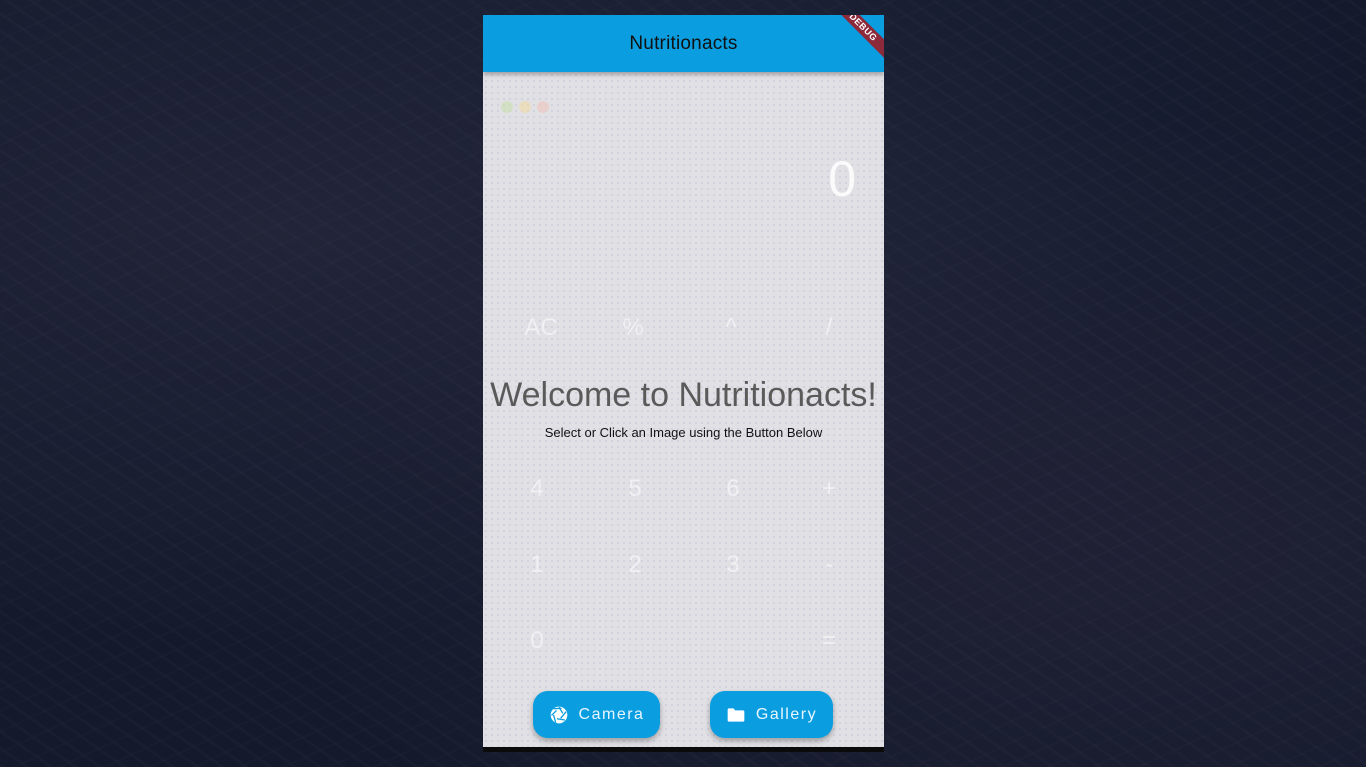 Image resolution: width=1366 pixels, height=767 pixels. Describe the element at coordinates (842, 179) in the screenshot. I see `ghost-calculator-display: 0` at that location.